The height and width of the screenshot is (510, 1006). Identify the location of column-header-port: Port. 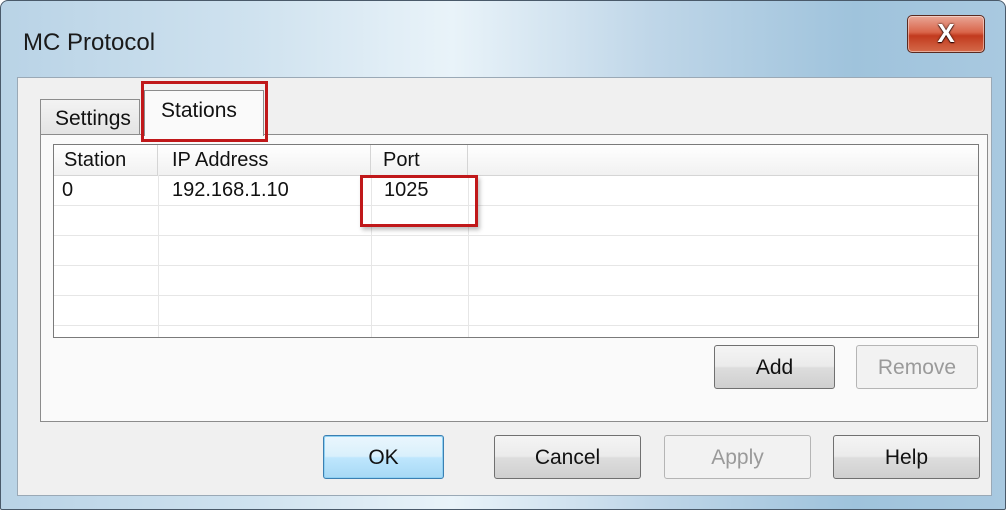
(419, 160).